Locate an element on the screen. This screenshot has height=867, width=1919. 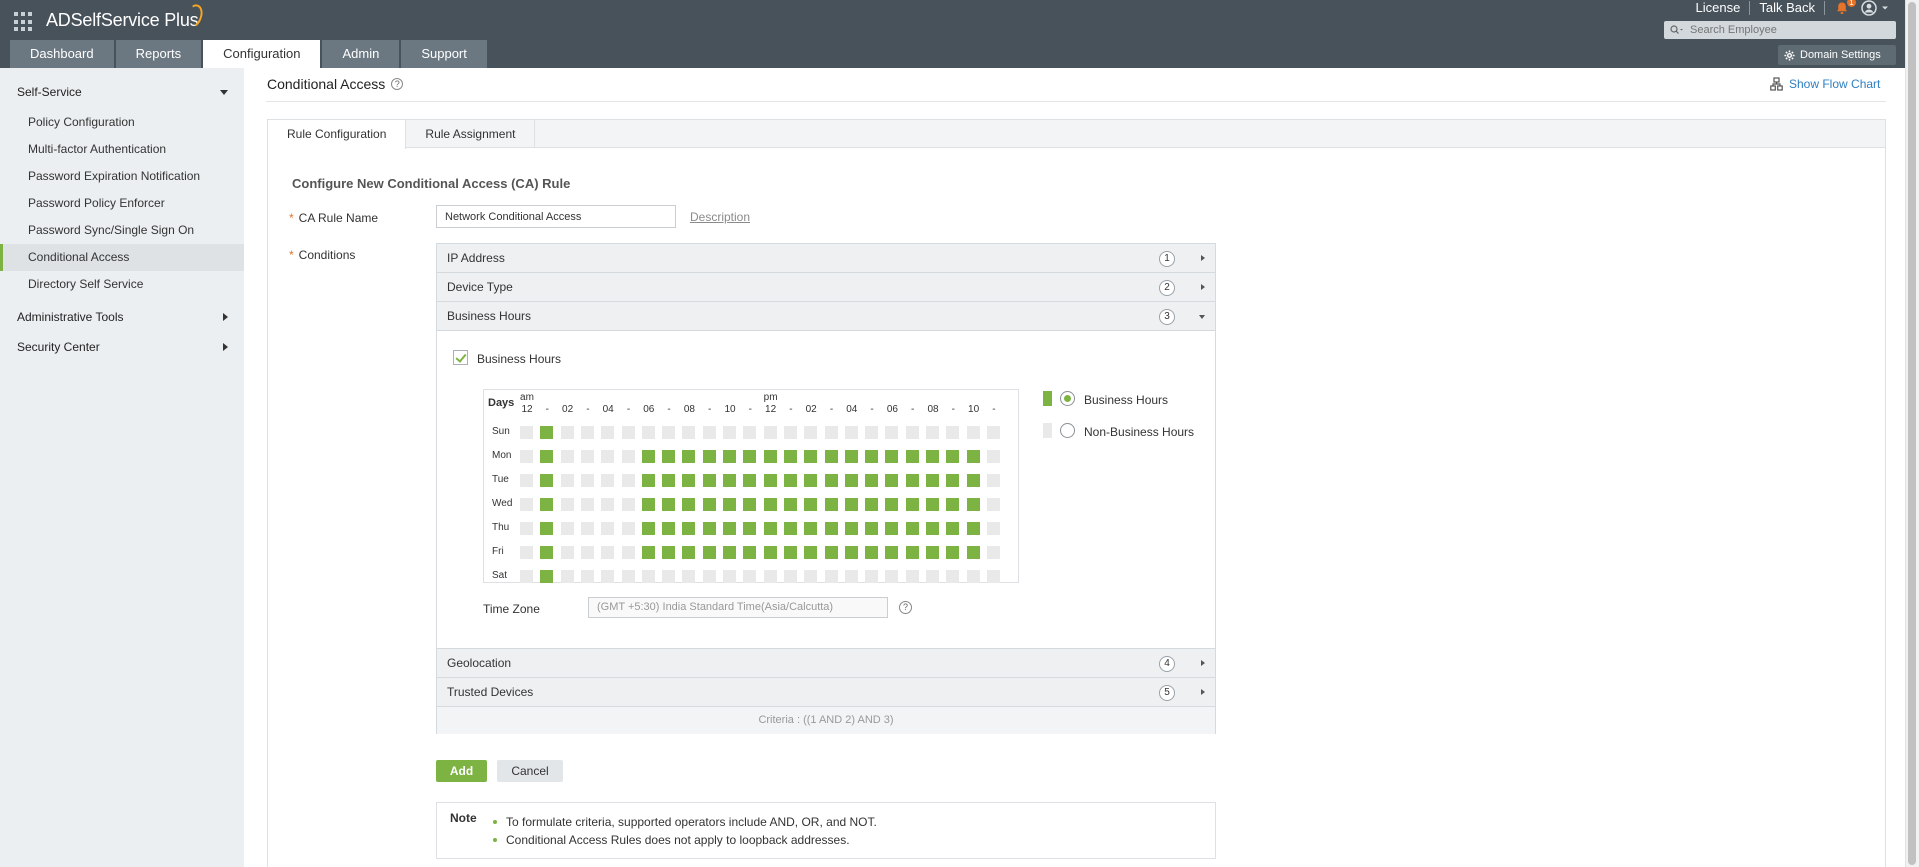
business-hours-radio is located at coordinates (1067, 398).